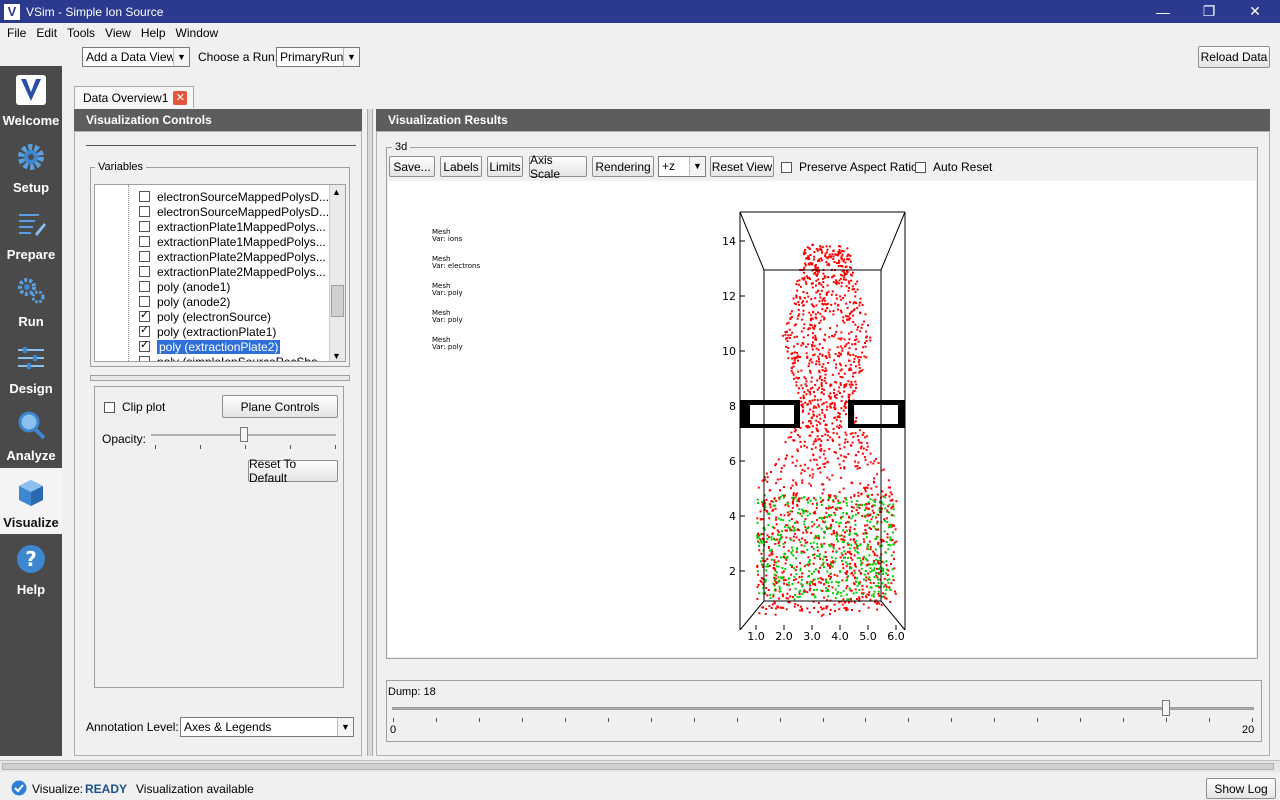 The image size is (1280, 800). What do you see at coordinates (31, 568) in the screenshot?
I see `sidebar-item-help: ? Help` at bounding box center [31, 568].